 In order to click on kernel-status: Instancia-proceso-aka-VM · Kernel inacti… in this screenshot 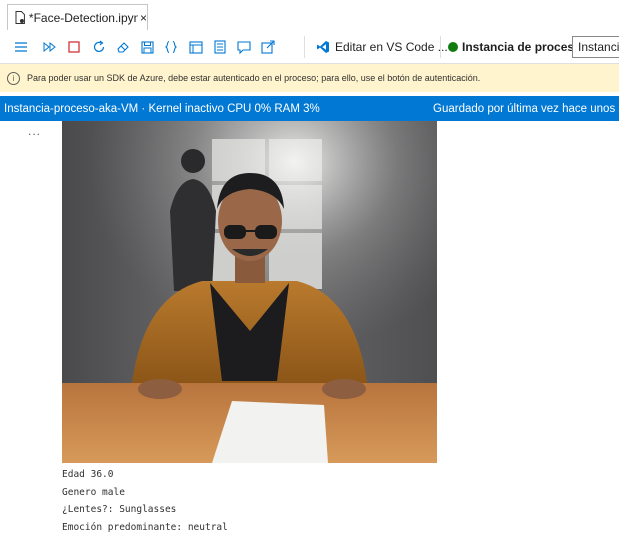, I will do `click(162, 108)`.